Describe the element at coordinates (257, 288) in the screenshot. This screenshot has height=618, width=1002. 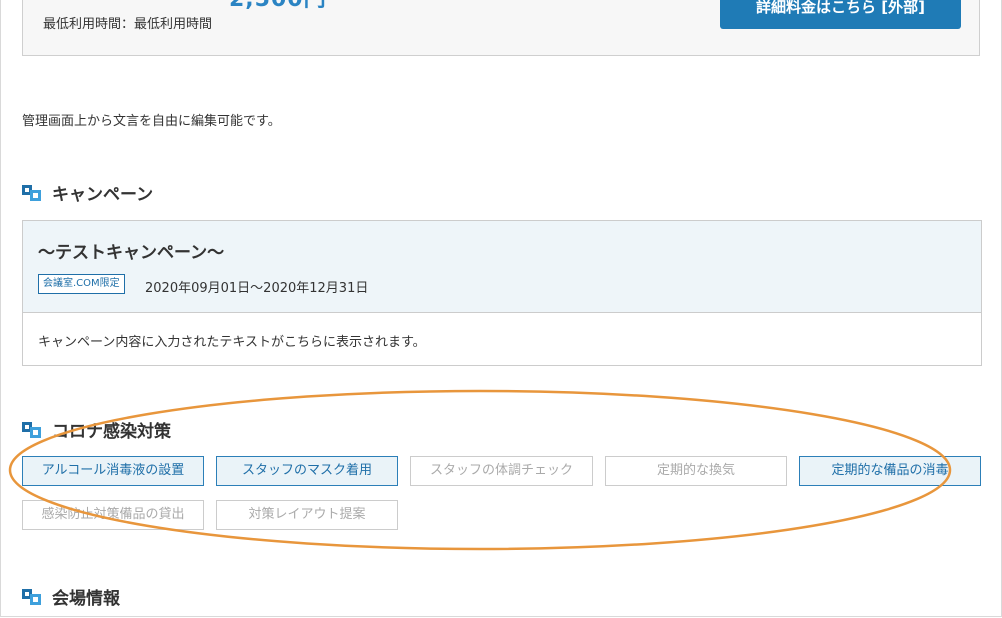
I see `campaign-dates: 2020年09月01日～2020年12月31日` at that location.